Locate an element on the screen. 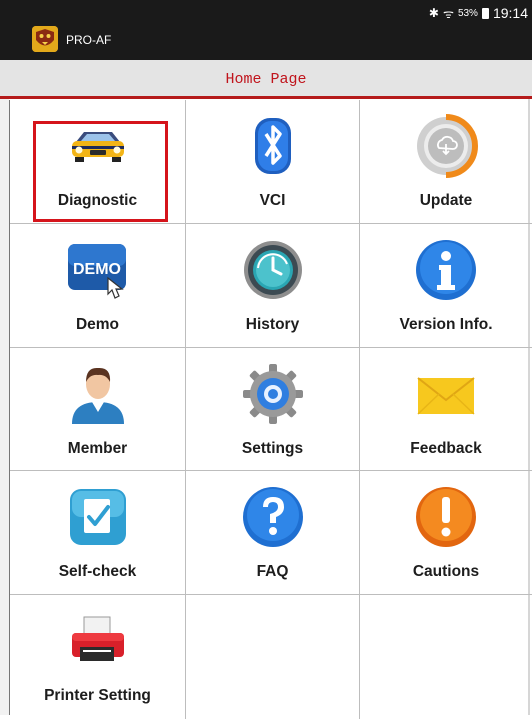 The image size is (532, 719). status-bar: ✱ ᯤ 53% 19:14 PRO-AF is located at coordinates (266, 30).